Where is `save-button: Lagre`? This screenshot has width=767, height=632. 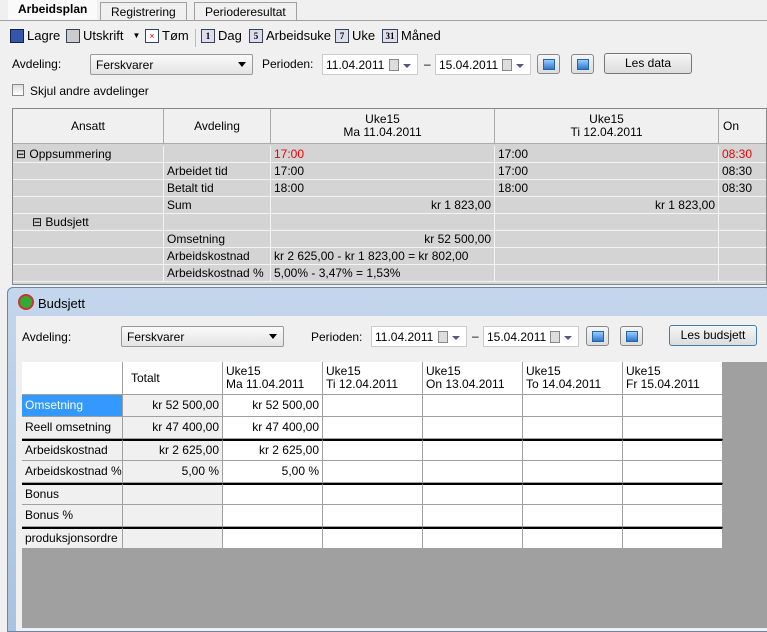
save-button: Lagre is located at coordinates (35, 35).